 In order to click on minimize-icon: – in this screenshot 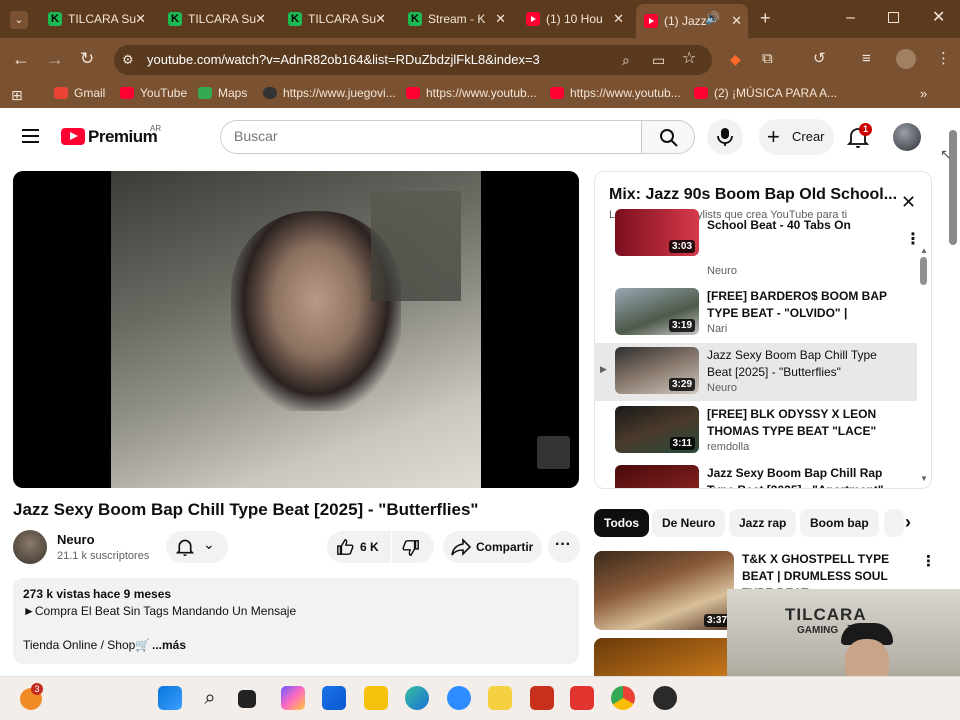, I will do `click(850, 18)`.